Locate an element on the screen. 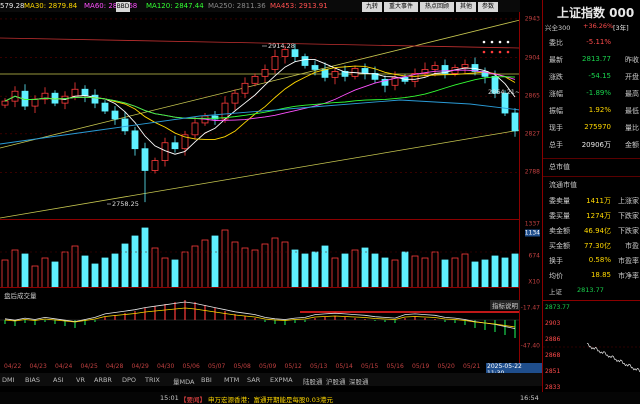 This screenshot has height=404, width=640. news-status-bar: 15:01 【要闻】 申万宏源香港：富通开期能是每股0.03港元 16:54 is located at coordinates (320, 398).